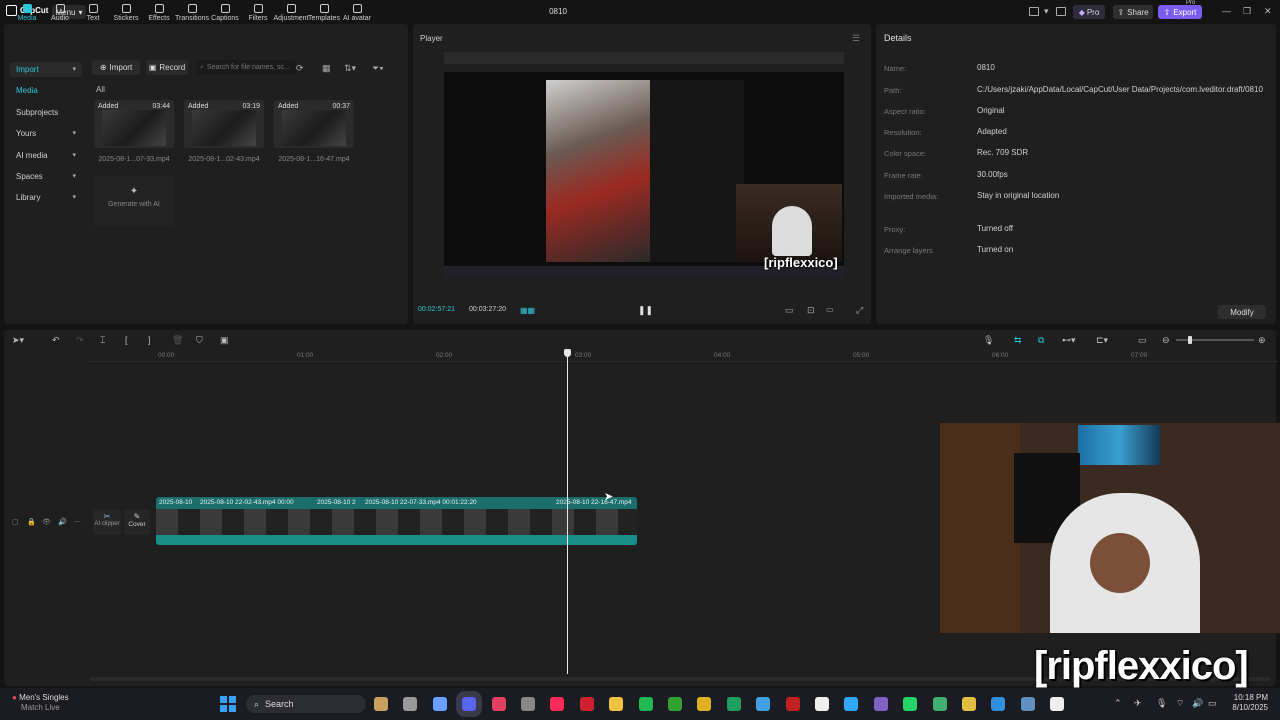 The width and height of the screenshot is (1280, 720). I want to click on ai-clipper-button: ✂ AI clipper, so click(107, 522).